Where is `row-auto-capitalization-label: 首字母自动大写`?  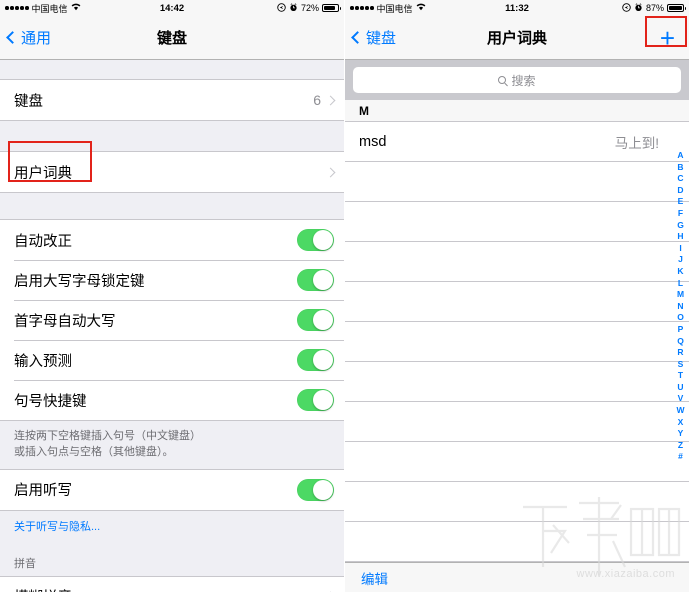 row-auto-capitalization-label: 首字母自动大写 is located at coordinates (65, 321).